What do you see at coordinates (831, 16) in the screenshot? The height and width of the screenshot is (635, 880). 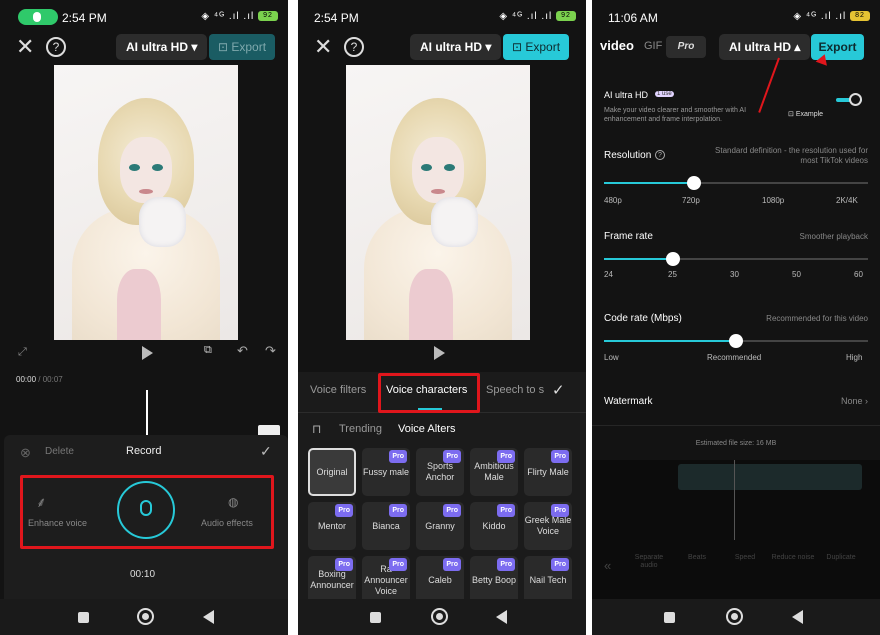 I see `status-icons: ◈ ⁴ᴳ .ıl .ıl 82` at bounding box center [831, 16].